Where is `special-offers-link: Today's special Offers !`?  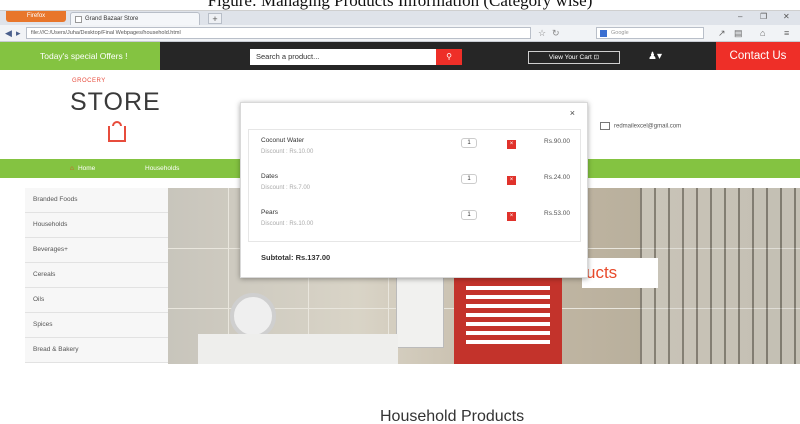 special-offers-link: Today's special Offers ! is located at coordinates (80, 56).